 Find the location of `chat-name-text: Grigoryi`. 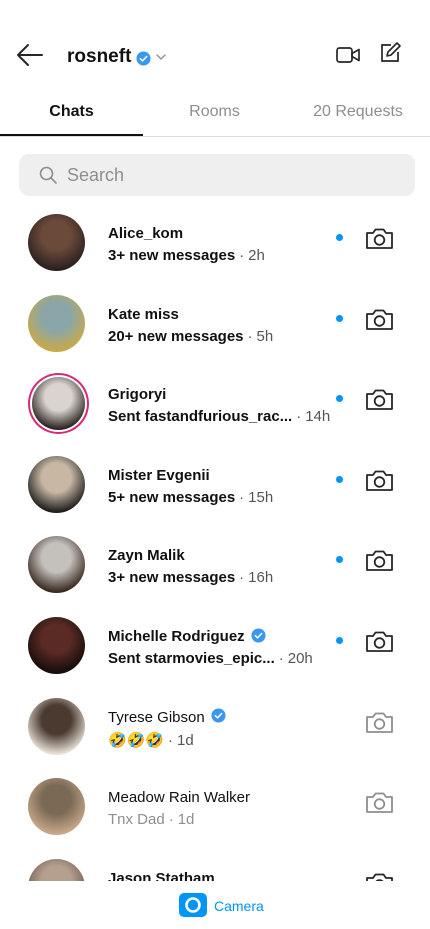

chat-name-text: Grigoryi is located at coordinates (137, 395).